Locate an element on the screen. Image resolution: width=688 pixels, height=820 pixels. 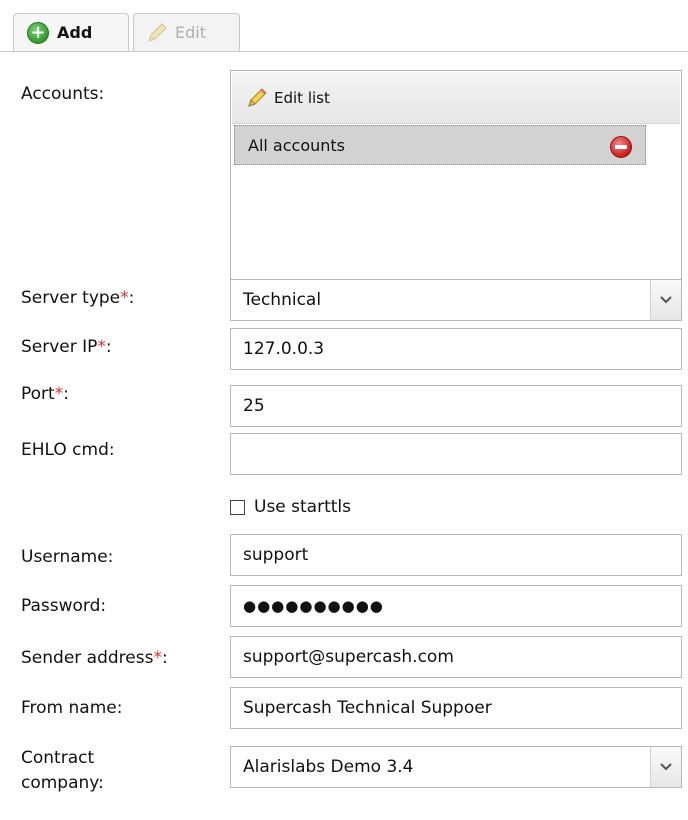
tab-add: + Add is located at coordinates (71, 32).